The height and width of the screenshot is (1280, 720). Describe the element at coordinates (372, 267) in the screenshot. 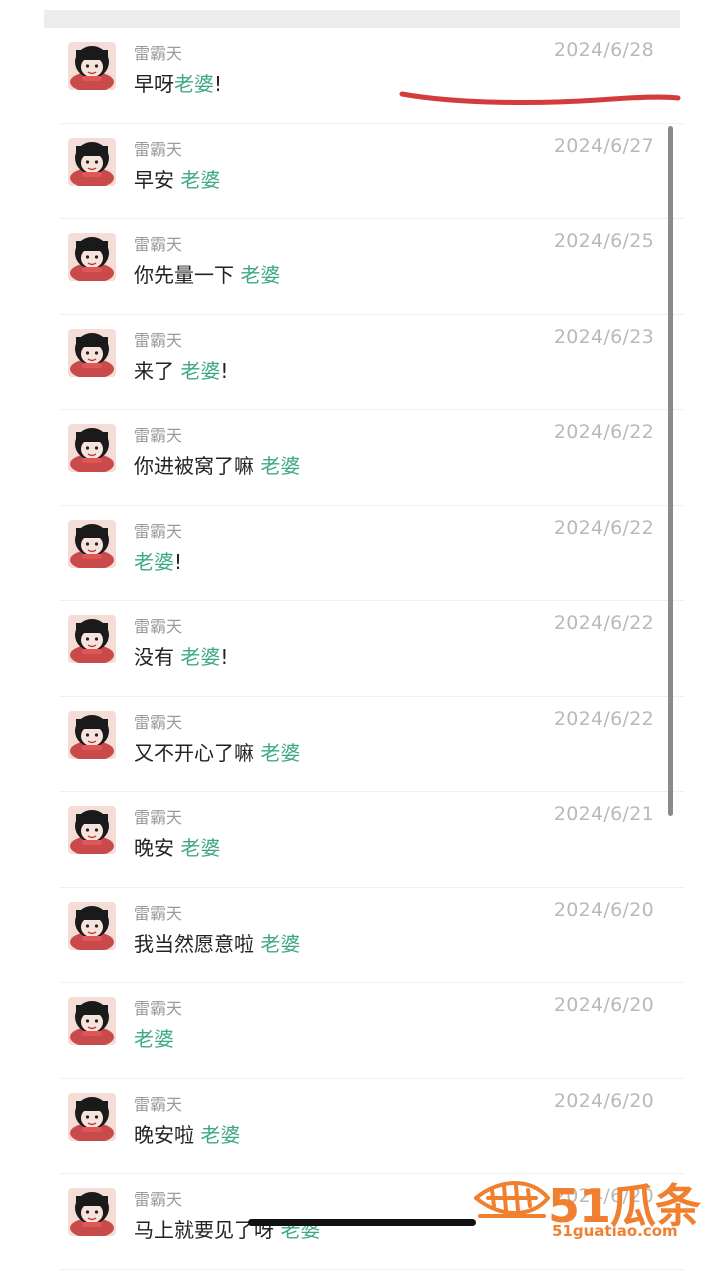

I see `message-row: 雷霸天 2024/6/25 你先量一下 老婆` at that location.